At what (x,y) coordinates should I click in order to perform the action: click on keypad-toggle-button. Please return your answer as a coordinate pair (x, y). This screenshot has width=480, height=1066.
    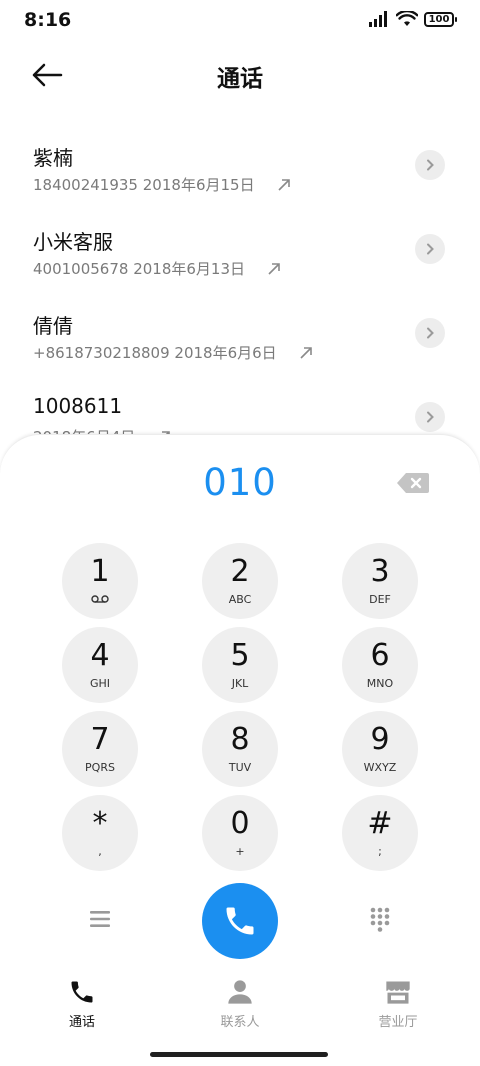
    Looking at the image, I should click on (380, 919).